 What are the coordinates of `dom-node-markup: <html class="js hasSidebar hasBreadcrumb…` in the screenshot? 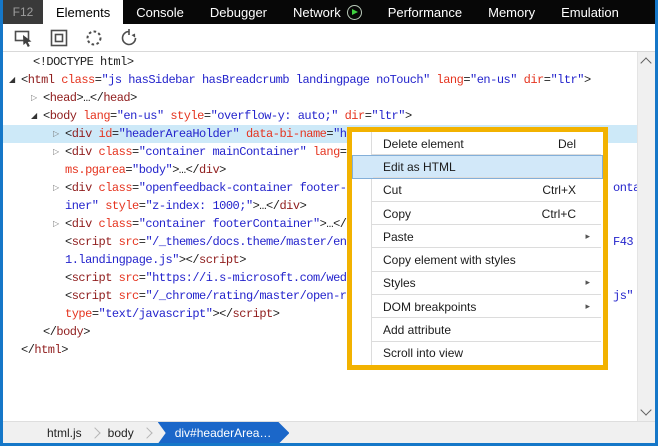 It's located at (306, 80).